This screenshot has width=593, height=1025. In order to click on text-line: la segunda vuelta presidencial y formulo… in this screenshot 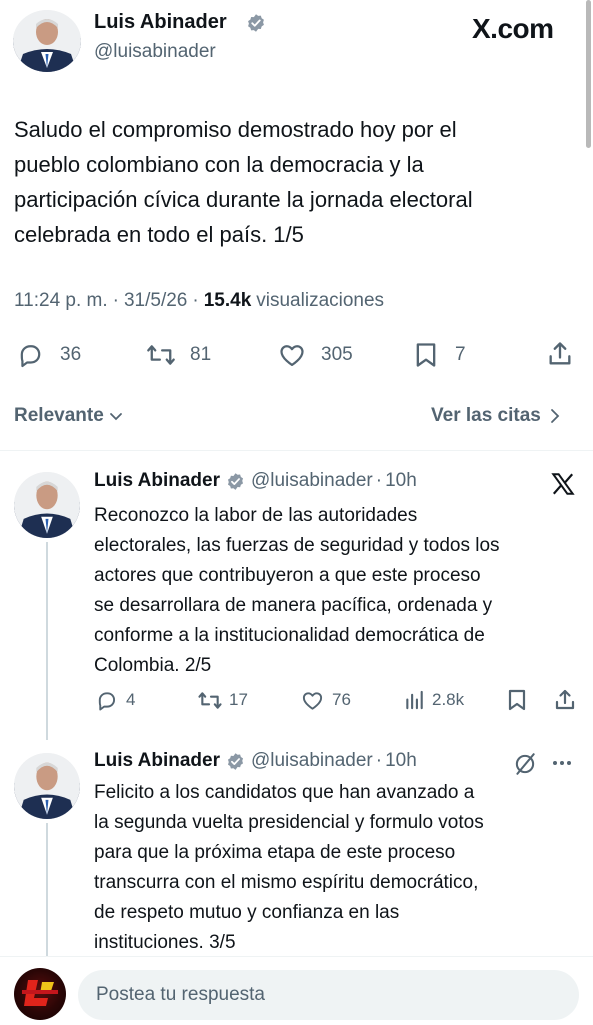, I will do `click(289, 822)`.